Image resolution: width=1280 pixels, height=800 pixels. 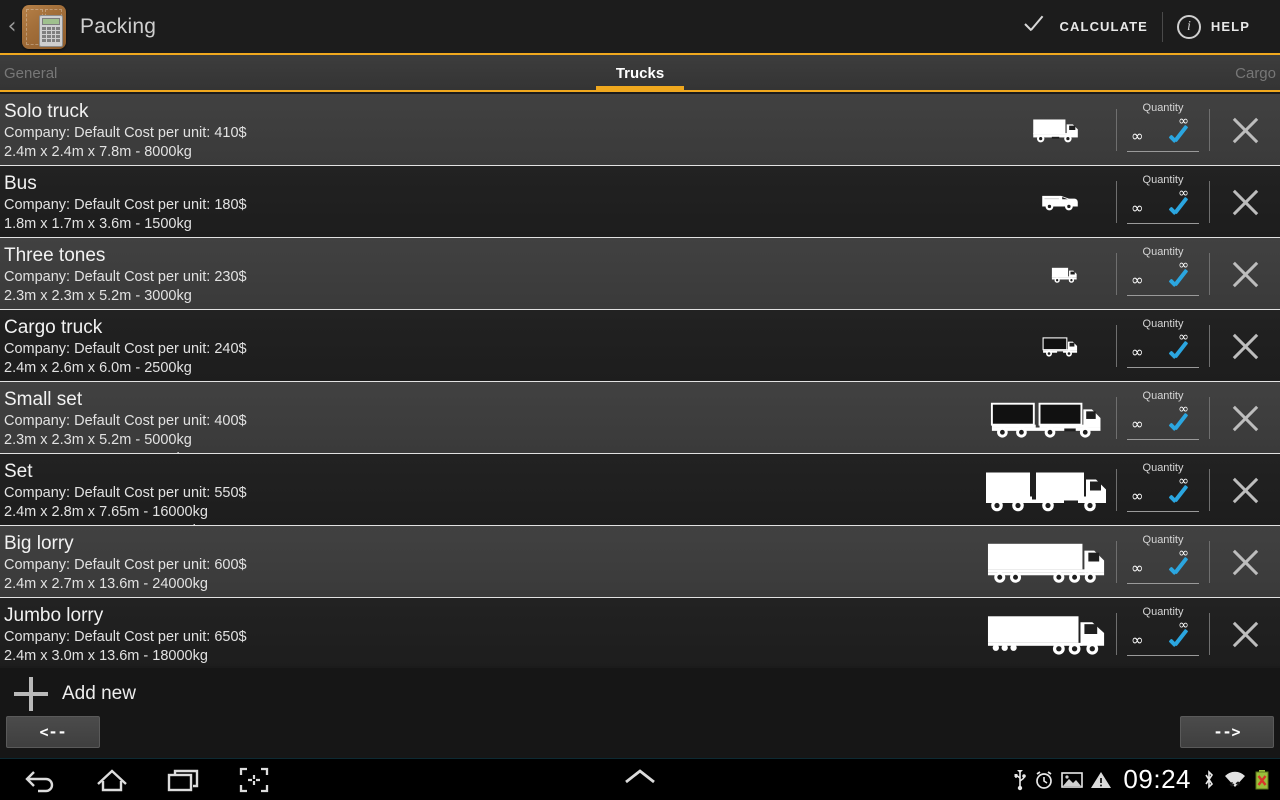 What do you see at coordinates (18, 471) in the screenshot?
I see `truck-name: Set` at bounding box center [18, 471].